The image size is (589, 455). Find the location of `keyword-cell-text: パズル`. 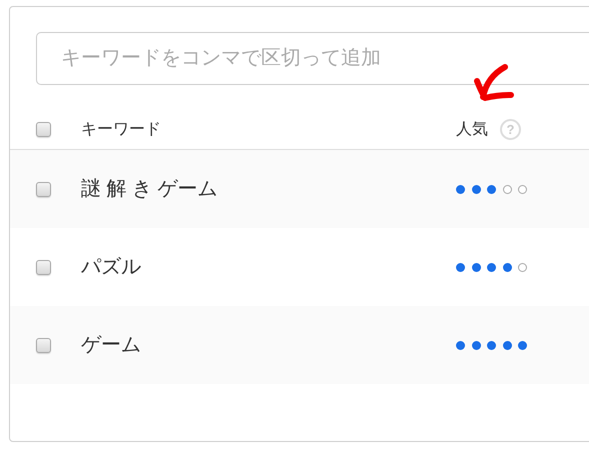

keyword-cell-text: パズル is located at coordinates (111, 267).